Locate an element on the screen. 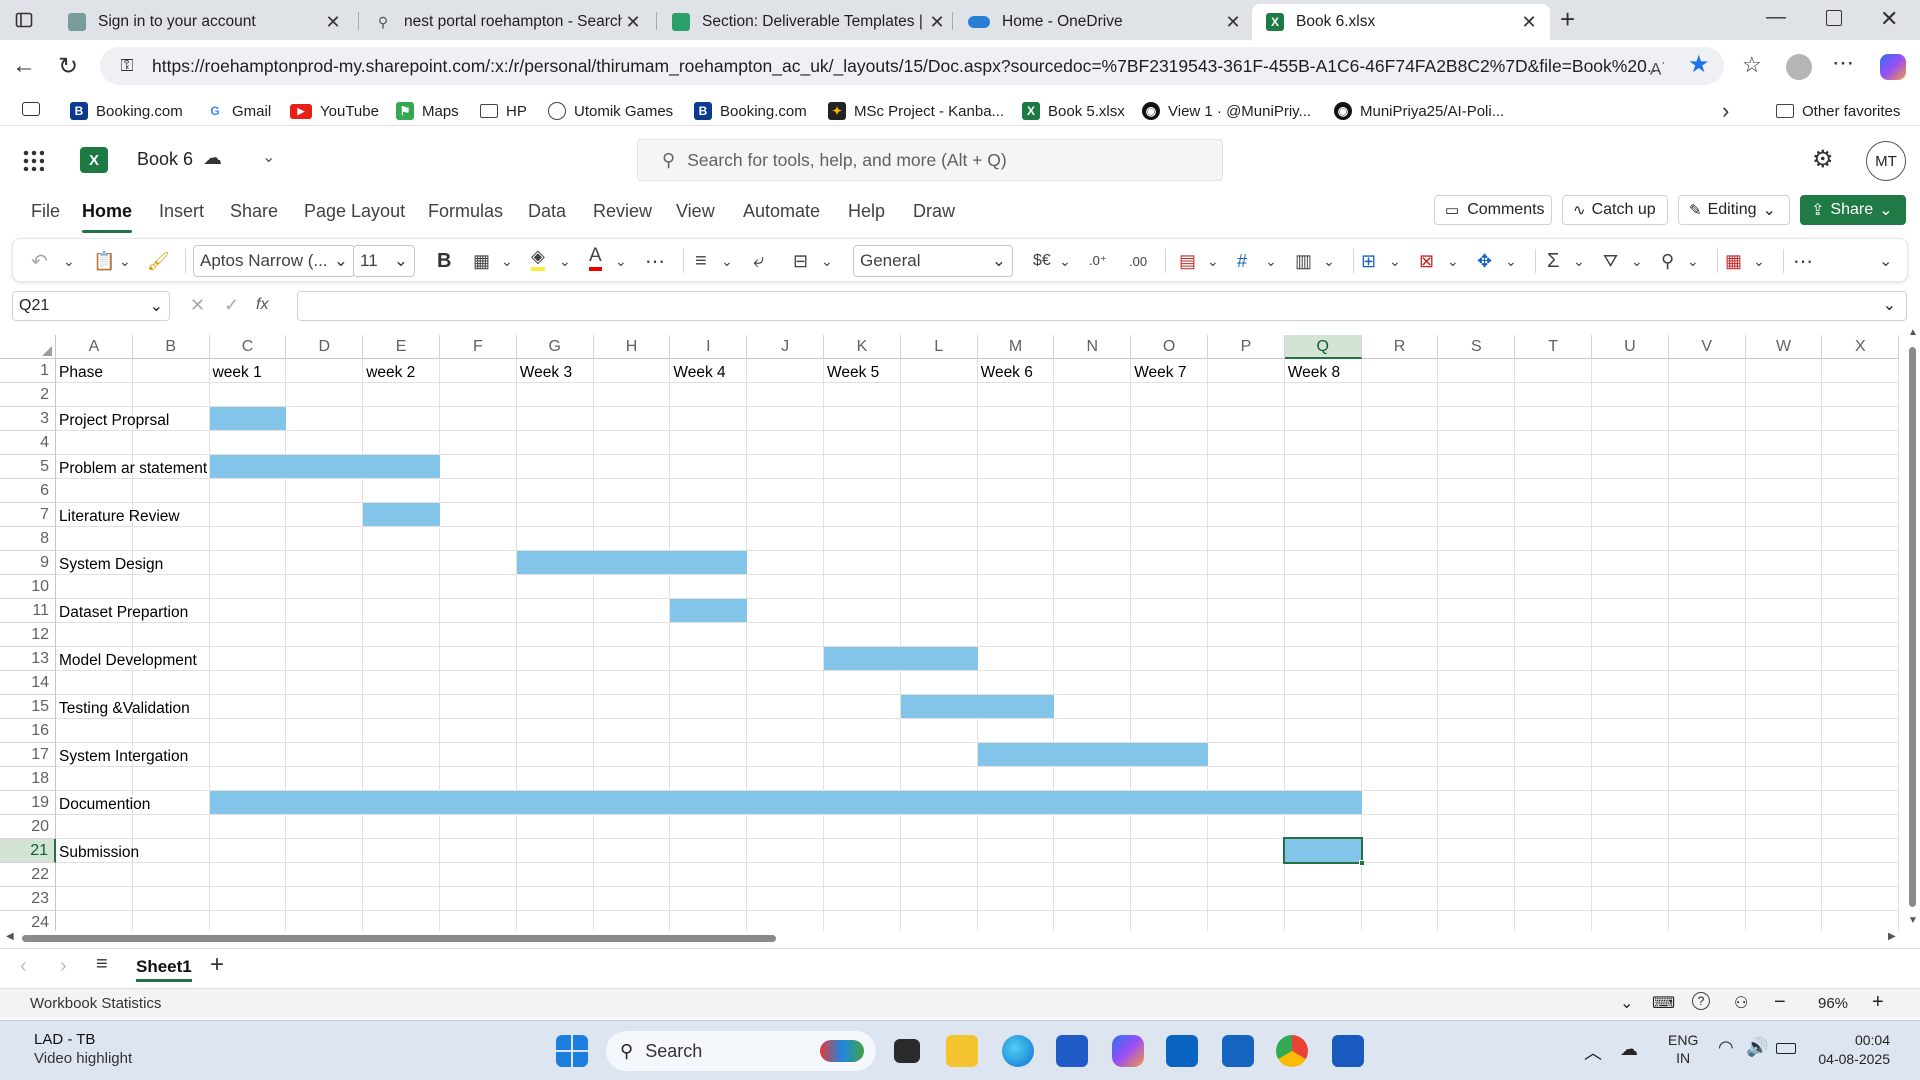 The height and width of the screenshot is (1080, 1920). workbook-statistics: Workbook Statistics is located at coordinates (95, 1003).